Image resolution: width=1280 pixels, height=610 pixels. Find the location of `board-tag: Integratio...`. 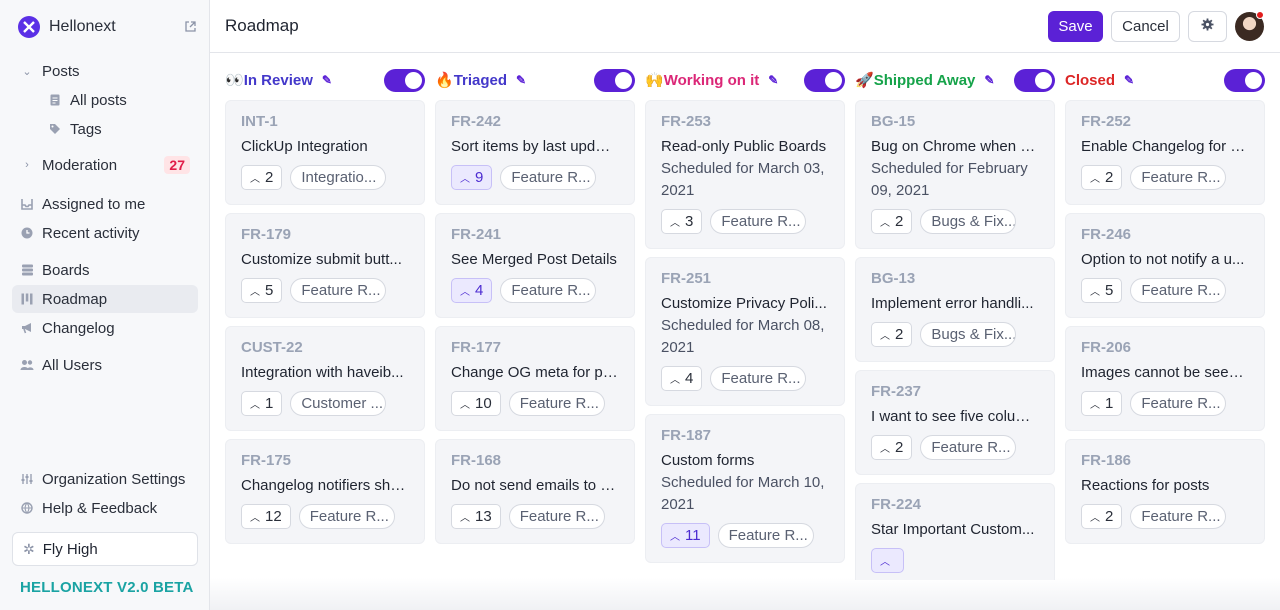

board-tag: Integratio... is located at coordinates (338, 177).